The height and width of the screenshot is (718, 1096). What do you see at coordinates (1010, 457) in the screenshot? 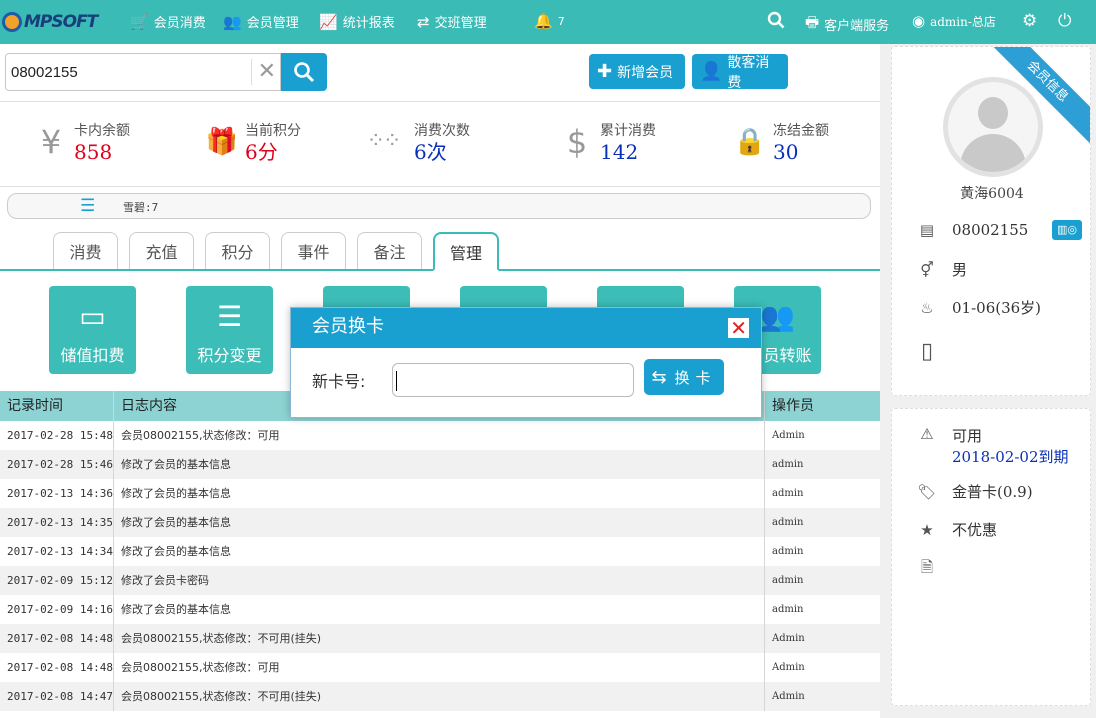
I see `card-expiry: 2018-02-02到期` at bounding box center [1010, 457].